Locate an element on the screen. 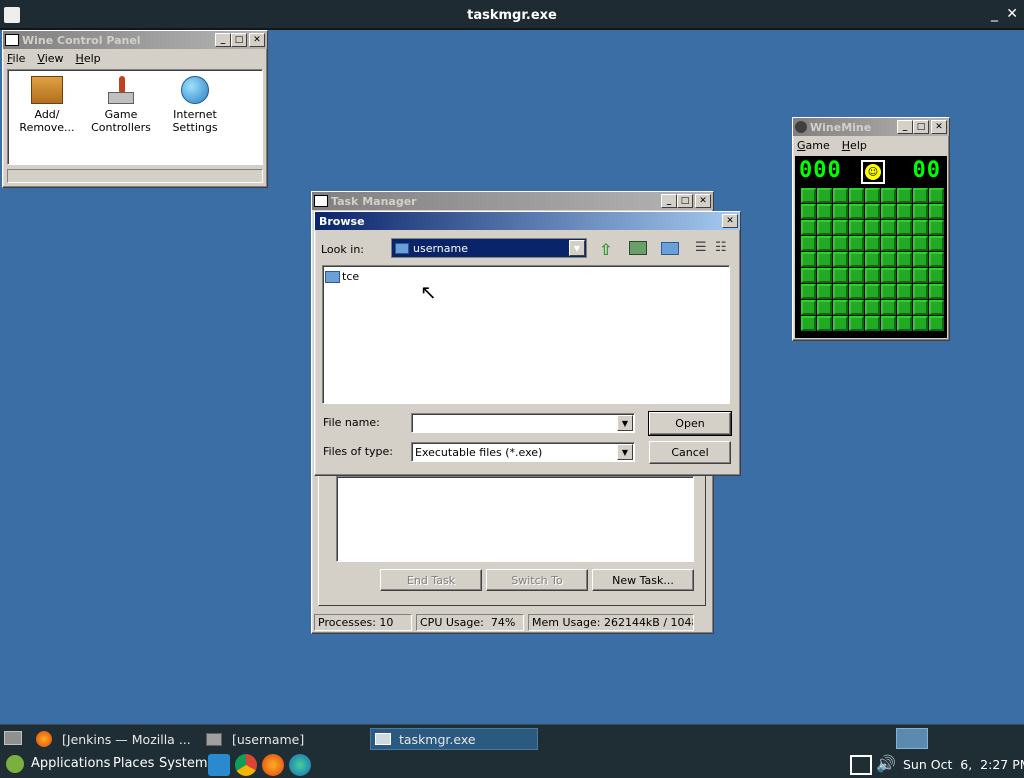 The height and width of the screenshot is (778, 1024). details-view-icon: ☷ is located at coordinates (721, 247).